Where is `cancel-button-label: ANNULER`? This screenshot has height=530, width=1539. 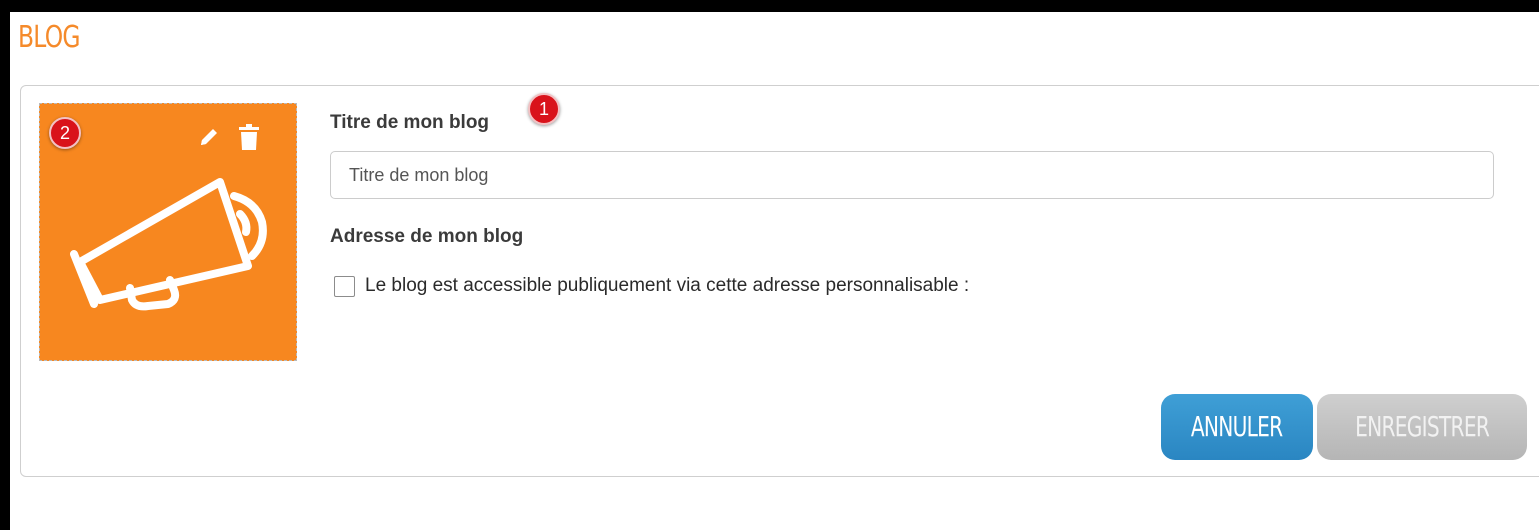 cancel-button-label: ANNULER is located at coordinates (1237, 426).